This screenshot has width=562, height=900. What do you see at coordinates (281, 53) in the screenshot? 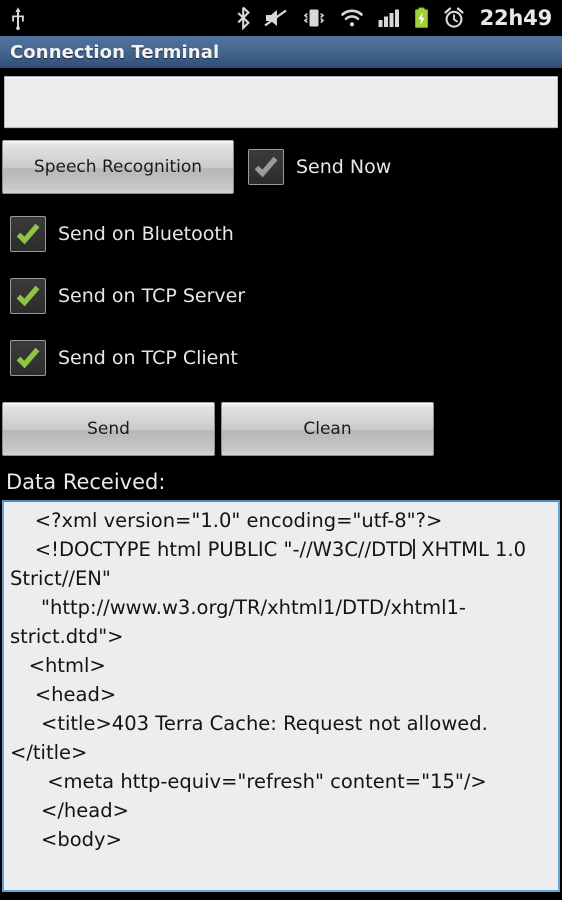
I see `title-bar: Connection Terminal` at bounding box center [281, 53].